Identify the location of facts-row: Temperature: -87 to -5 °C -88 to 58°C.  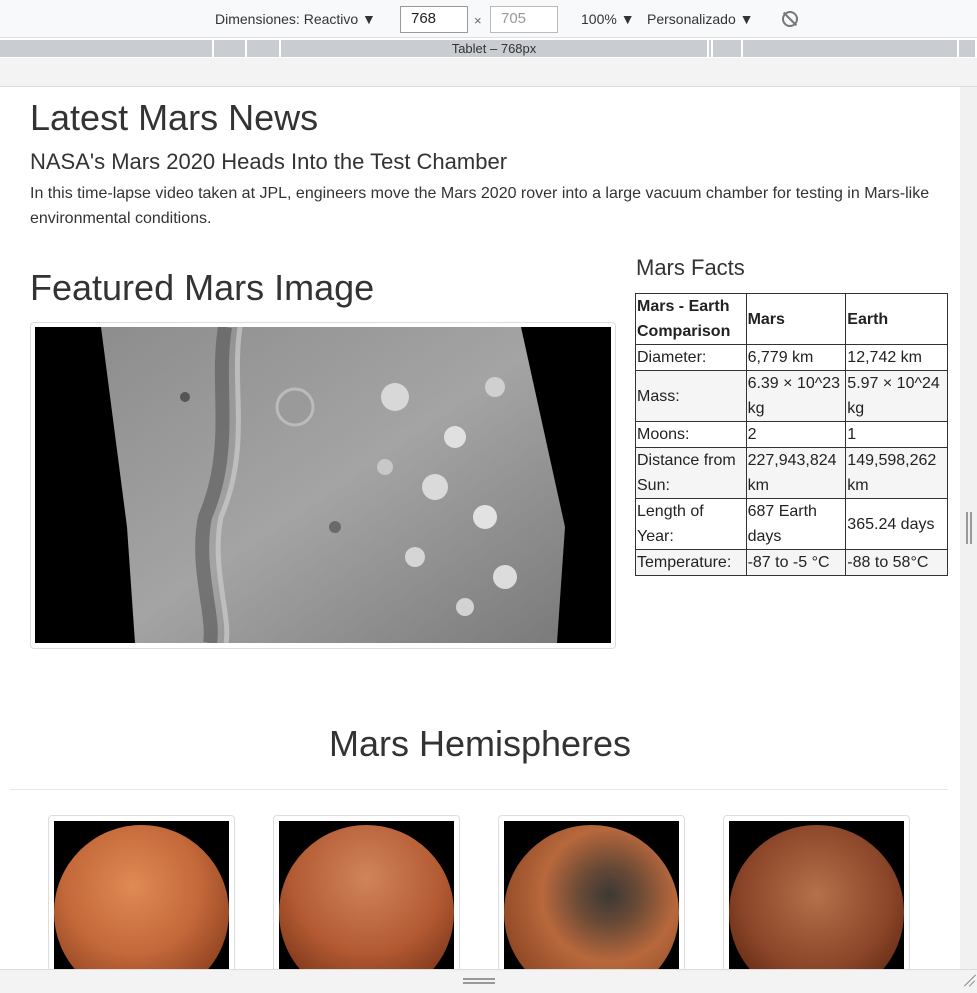
(791, 562).